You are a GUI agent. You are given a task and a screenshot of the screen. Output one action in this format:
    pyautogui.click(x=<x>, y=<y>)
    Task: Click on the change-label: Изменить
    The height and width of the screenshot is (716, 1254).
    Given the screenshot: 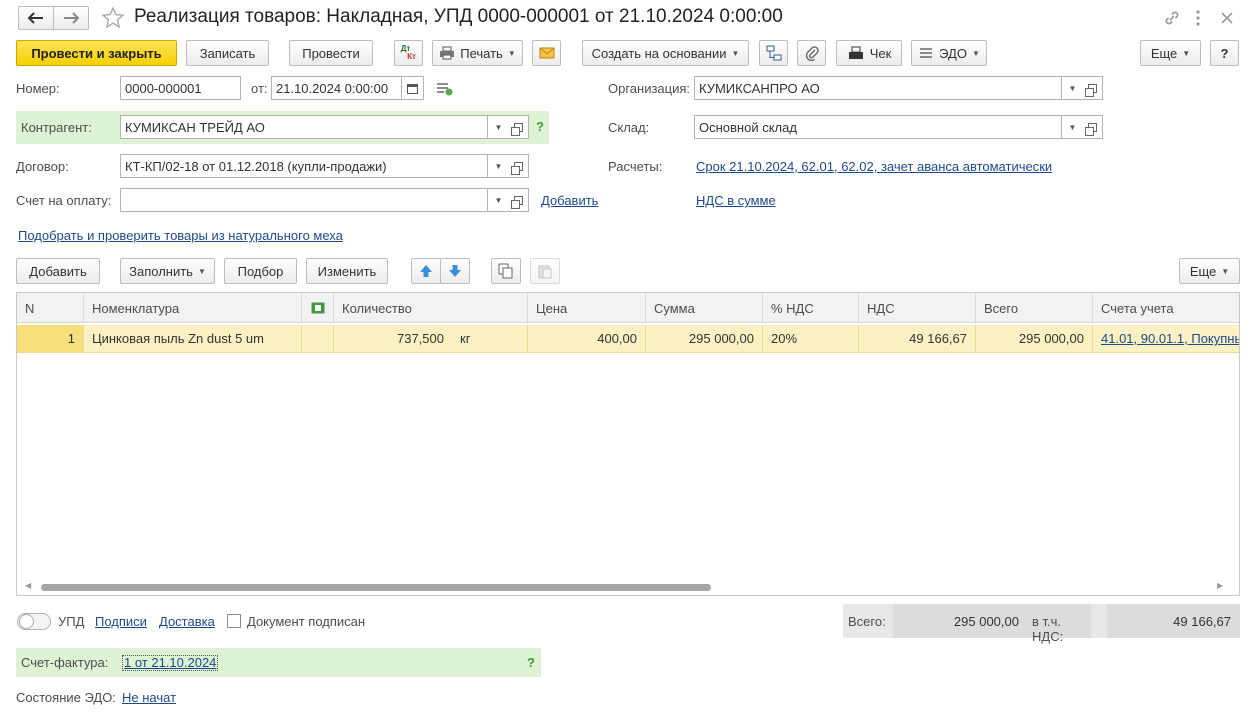 What is the action you would take?
    pyautogui.click(x=347, y=271)
    